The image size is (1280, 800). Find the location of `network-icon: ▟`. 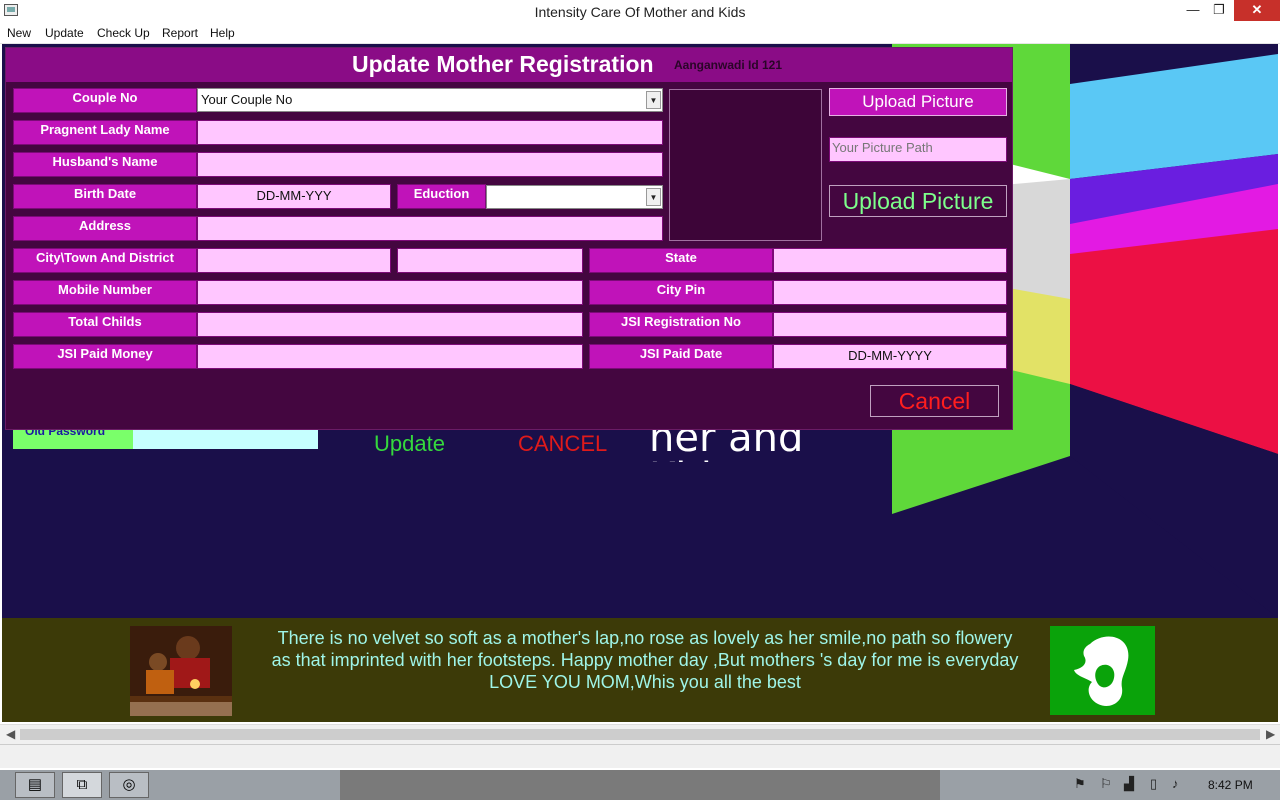

network-icon: ▟ is located at coordinates (1129, 784).